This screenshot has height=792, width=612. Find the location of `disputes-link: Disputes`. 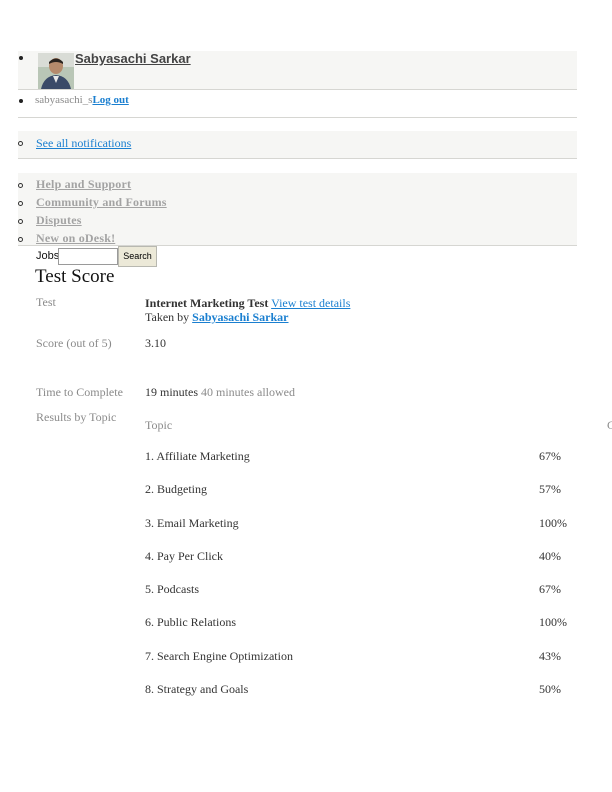

disputes-link: Disputes is located at coordinates (59, 220).